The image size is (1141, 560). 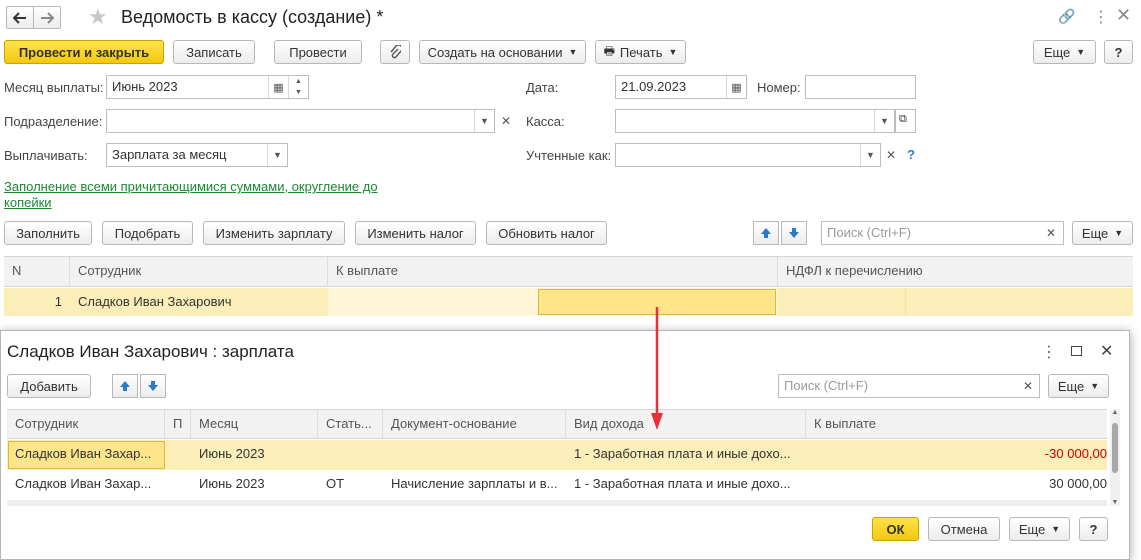 I want to click on vertical-scrollbar: ▲ ▼, so click(x=1115, y=457).